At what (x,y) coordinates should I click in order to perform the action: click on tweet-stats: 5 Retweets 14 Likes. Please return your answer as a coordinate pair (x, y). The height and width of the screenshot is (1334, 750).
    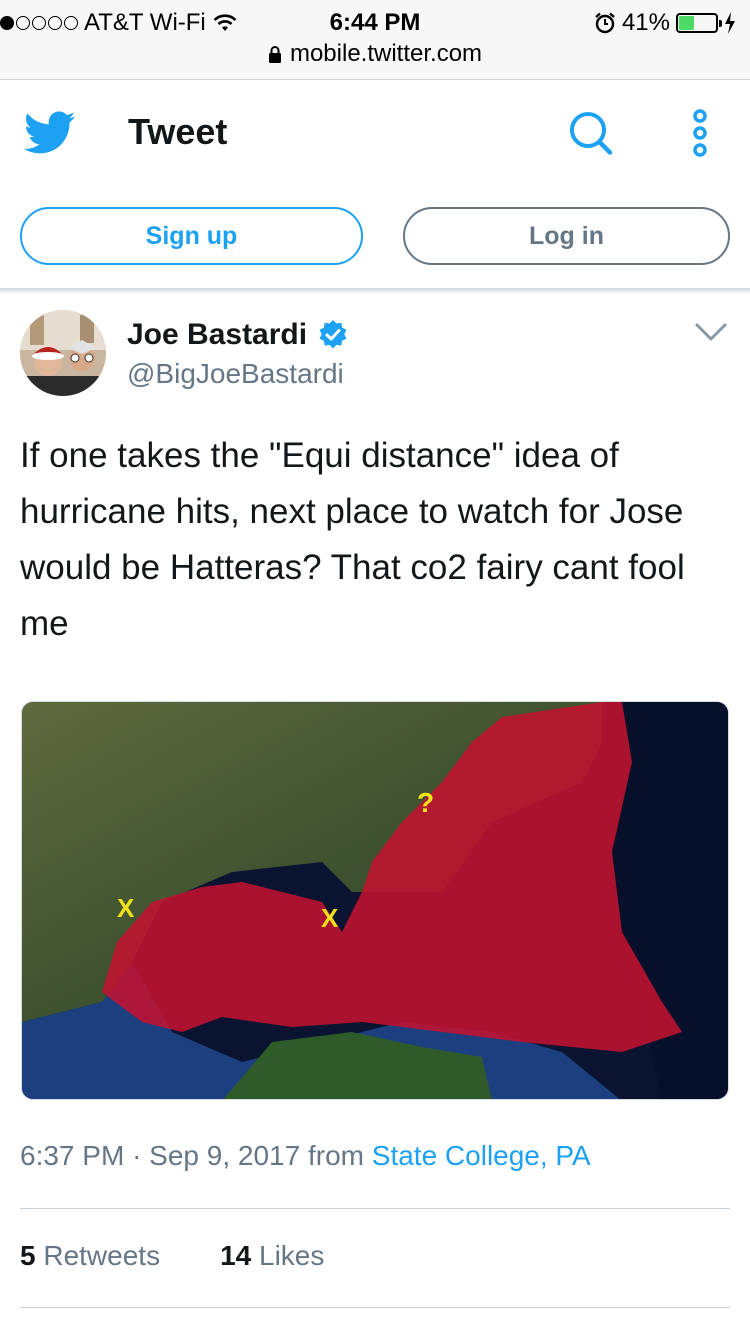
    Looking at the image, I should click on (172, 1256).